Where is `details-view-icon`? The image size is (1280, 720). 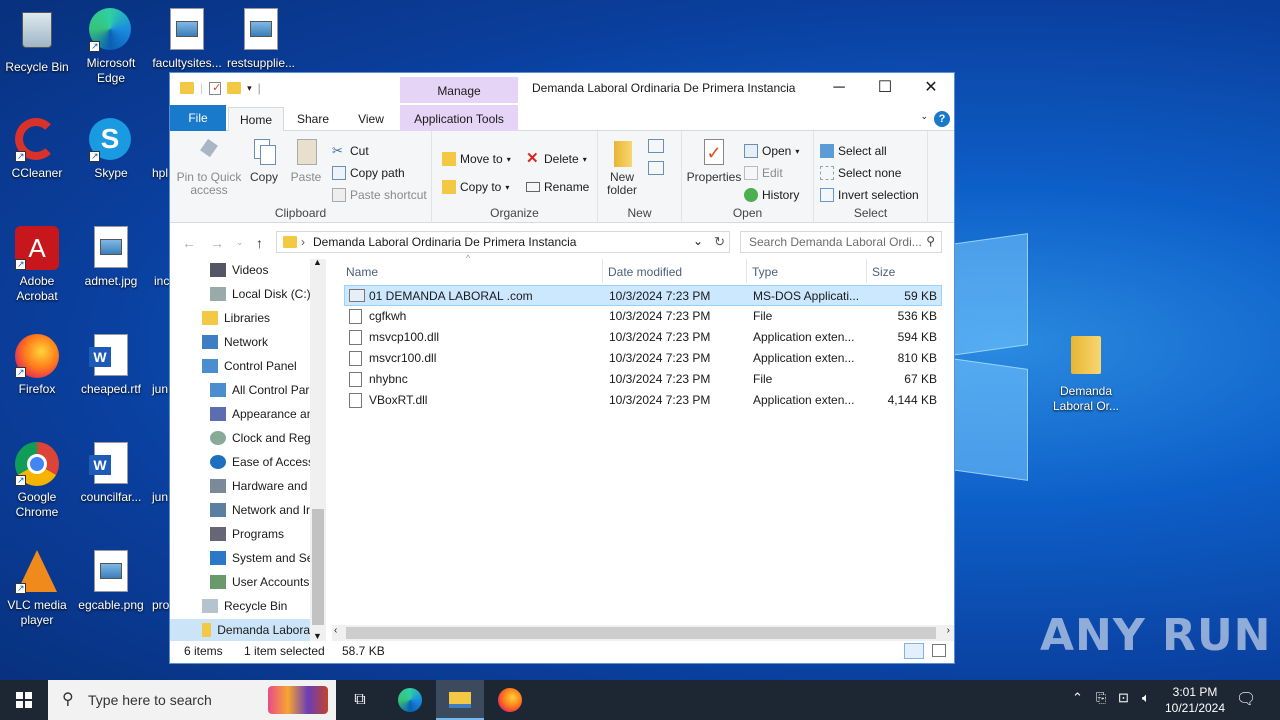 details-view-icon is located at coordinates (914, 651).